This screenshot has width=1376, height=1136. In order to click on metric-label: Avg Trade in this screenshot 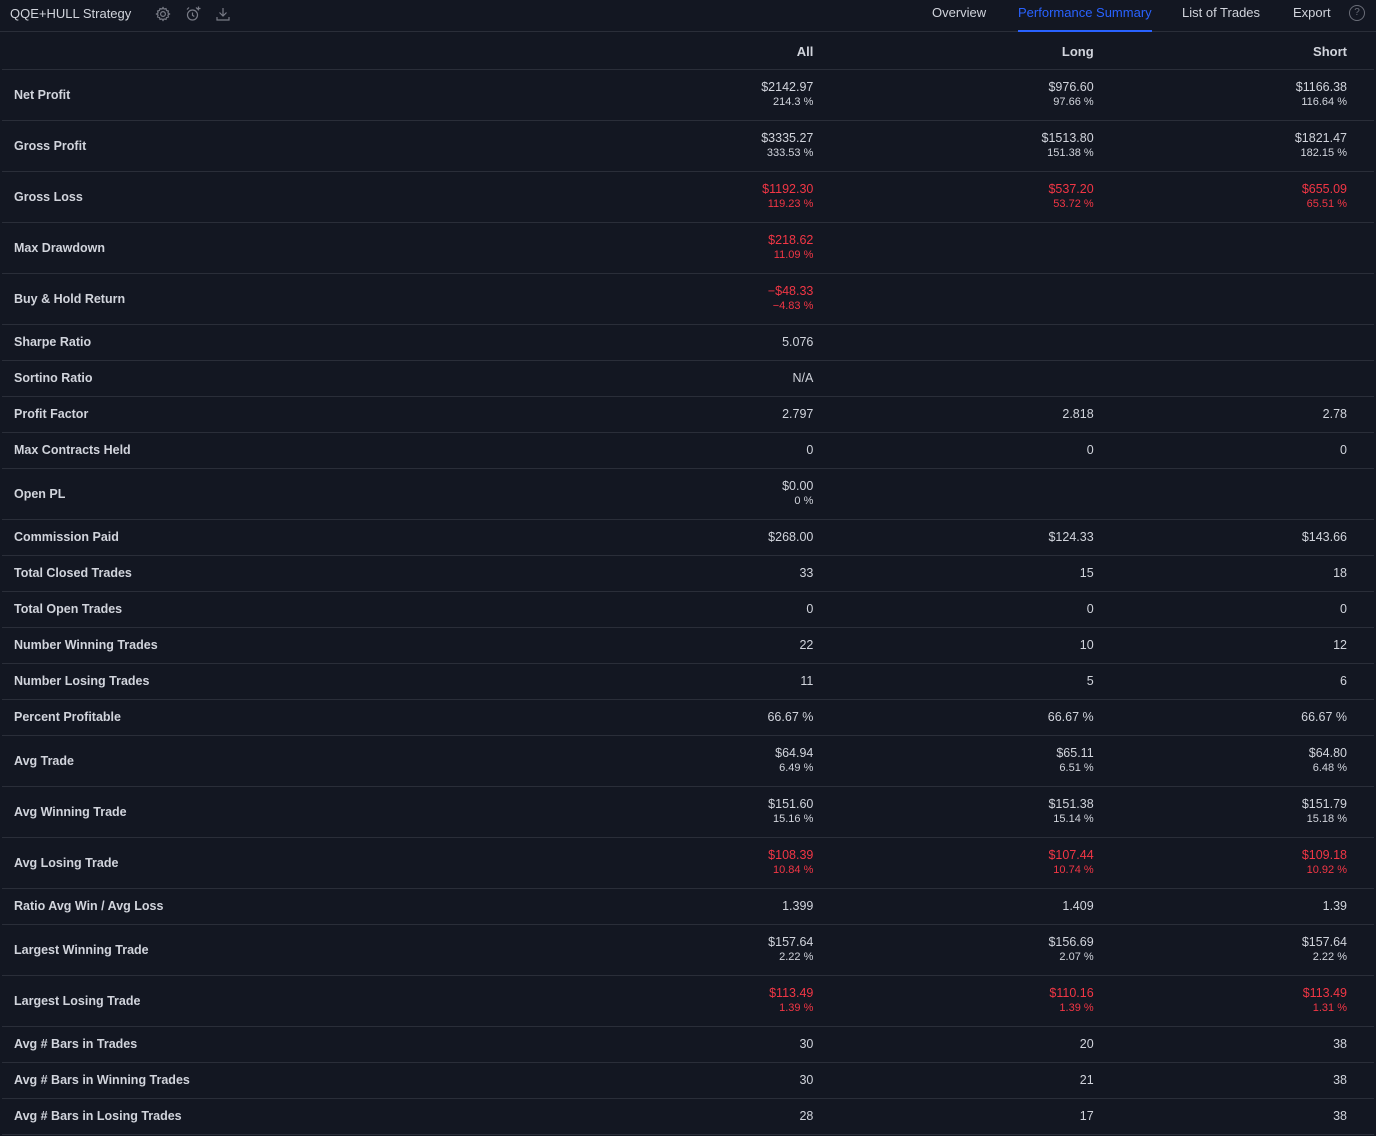, I will do `click(267, 761)`.